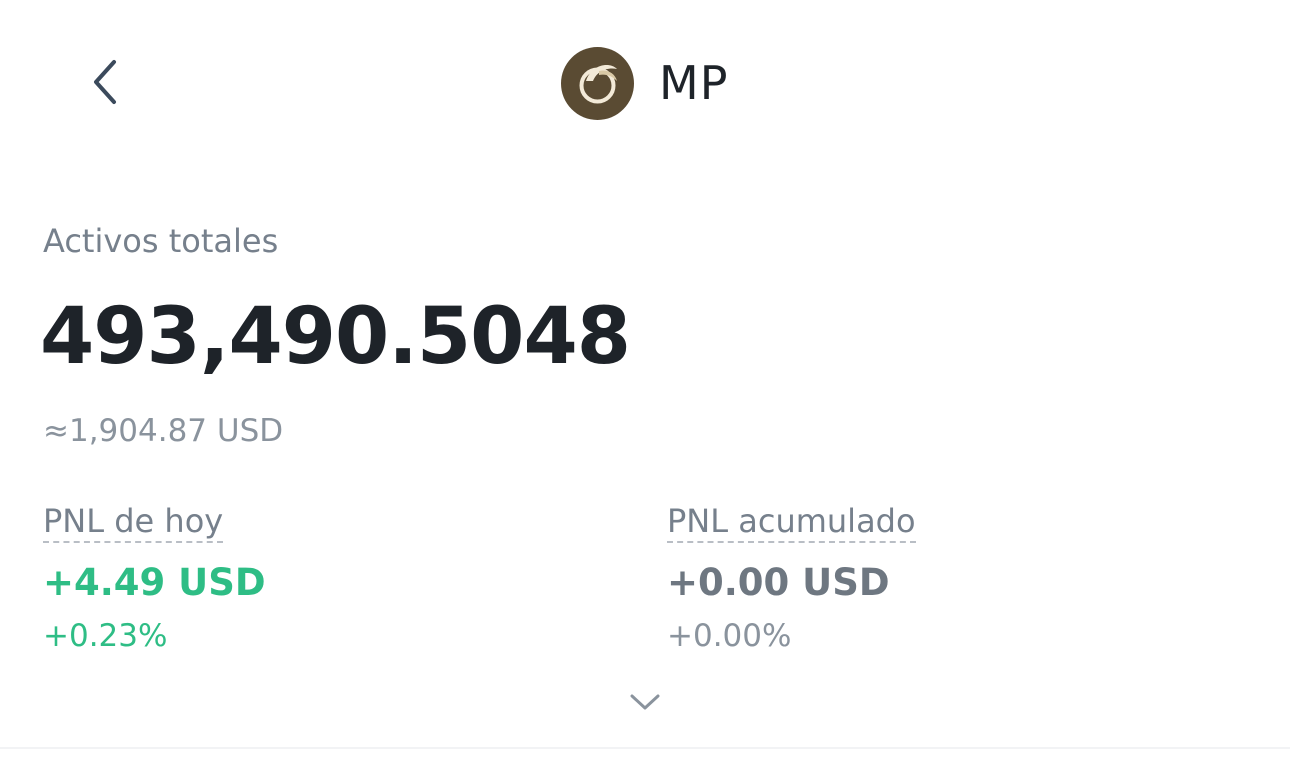 The width and height of the screenshot is (1290, 779). I want to click on expand-button, so click(645, 702).